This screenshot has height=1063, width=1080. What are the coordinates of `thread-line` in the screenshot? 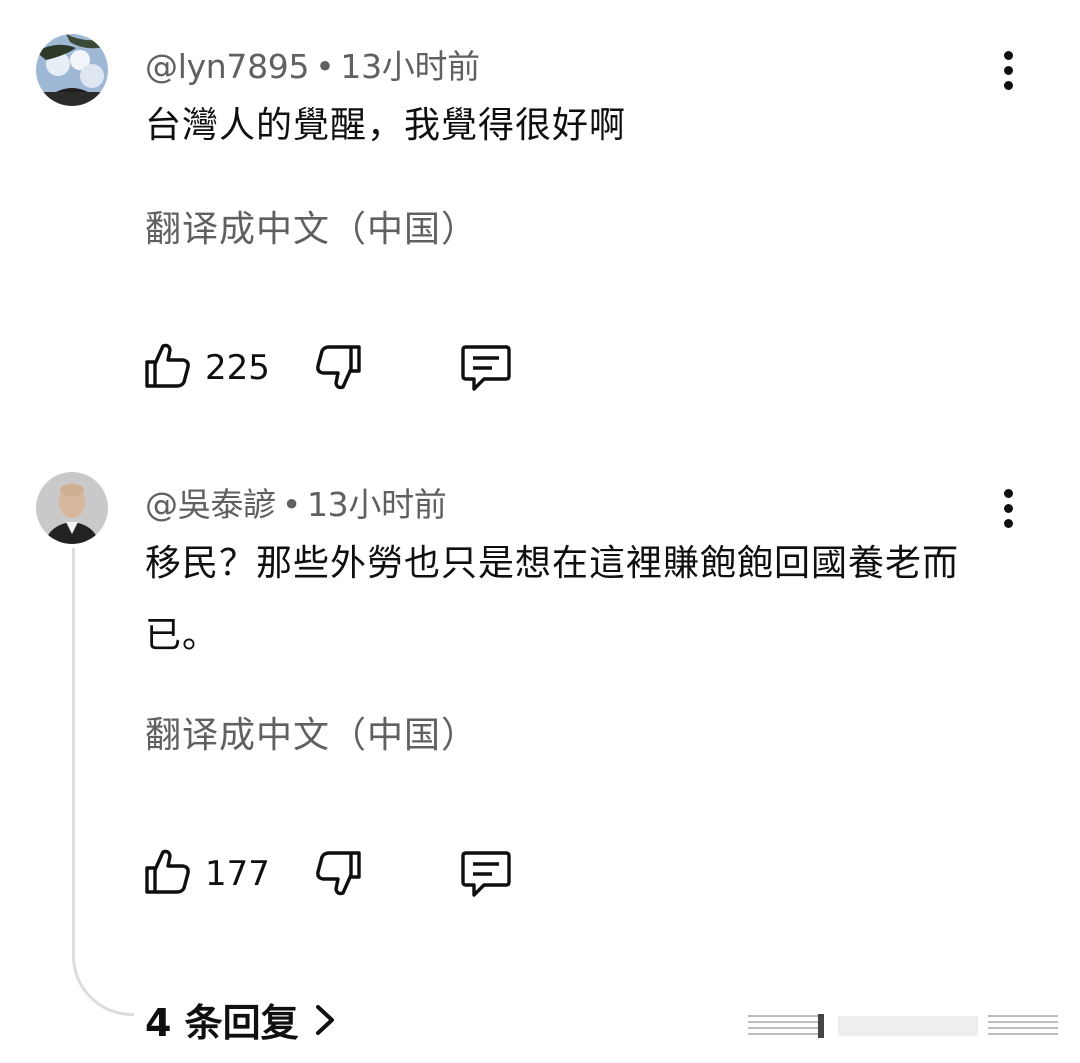 It's located at (103, 782).